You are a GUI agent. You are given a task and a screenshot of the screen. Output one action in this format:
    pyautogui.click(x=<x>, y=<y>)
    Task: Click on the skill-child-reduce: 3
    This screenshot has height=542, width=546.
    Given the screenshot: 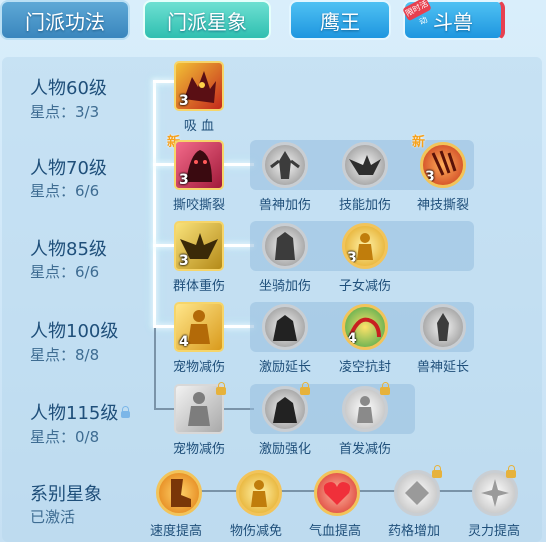 What is the action you would take?
    pyautogui.click(x=365, y=246)
    